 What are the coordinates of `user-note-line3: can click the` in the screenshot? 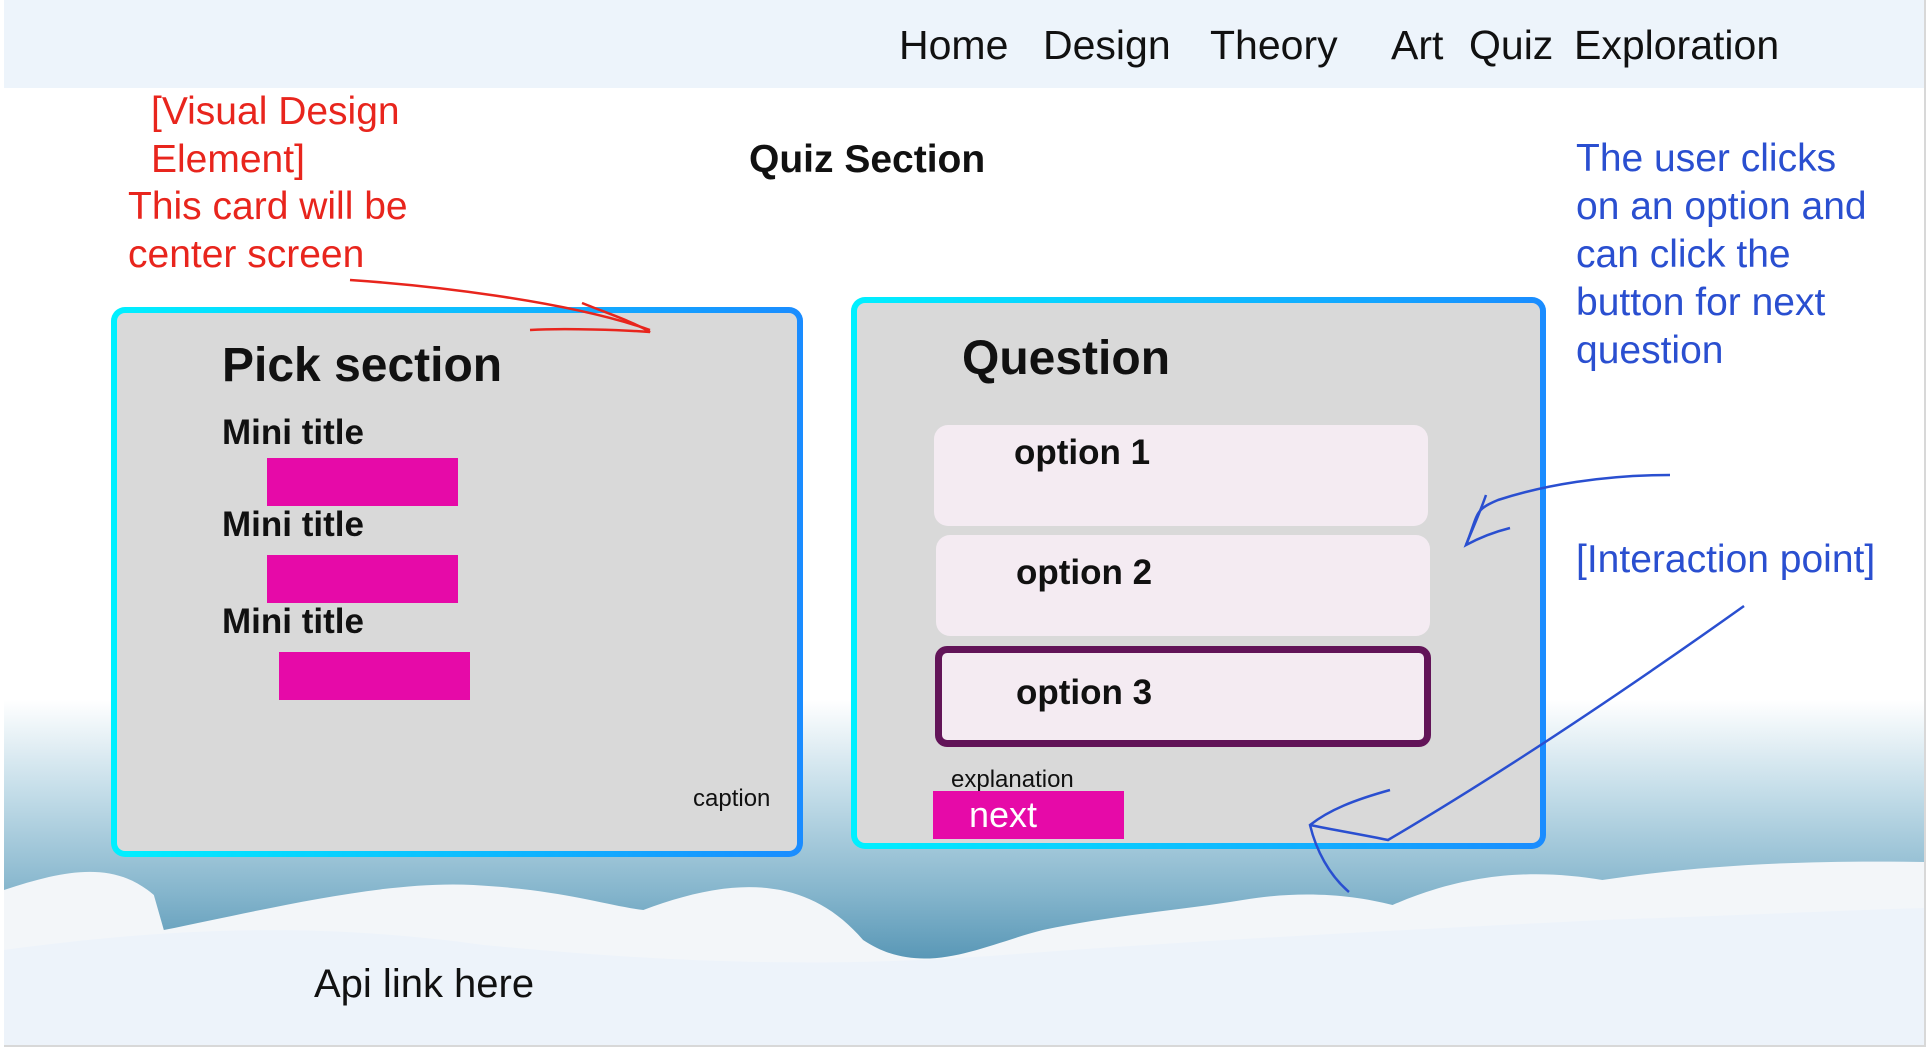 It's located at (1683, 254).